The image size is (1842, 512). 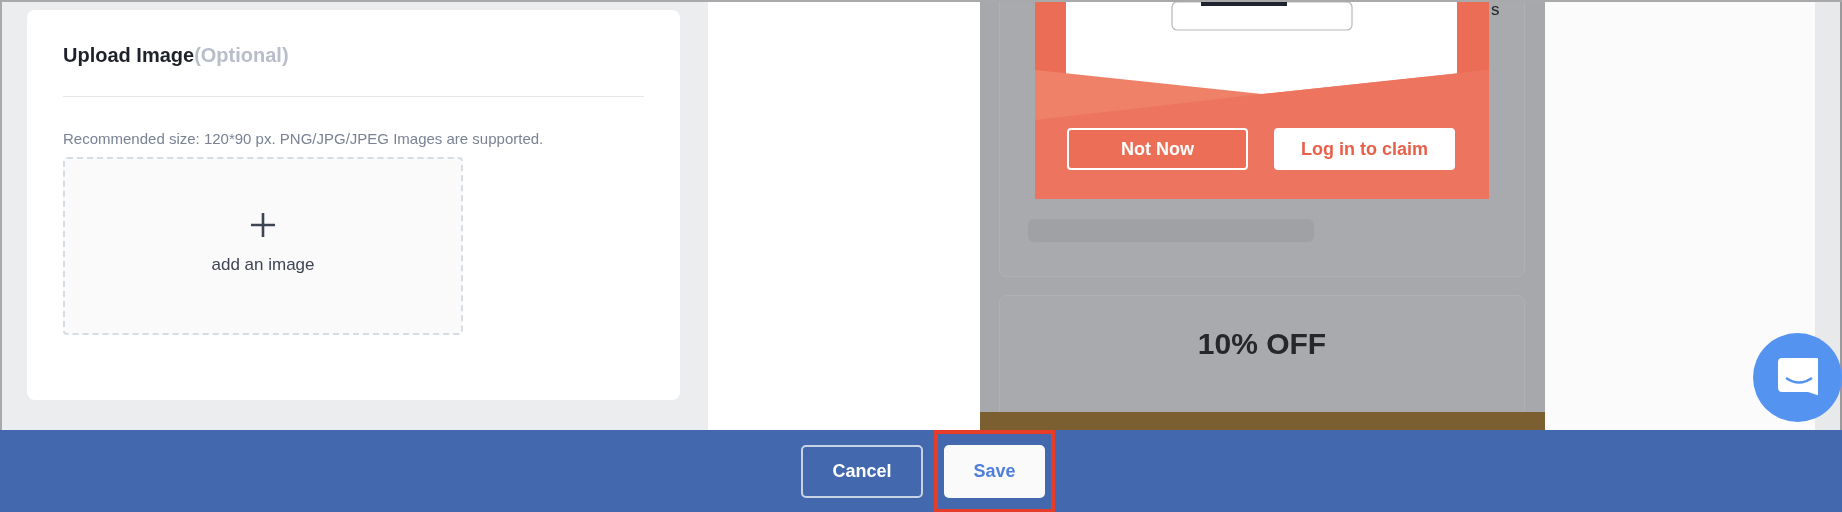 I want to click on cancel-button: Cancel, so click(x=862, y=471).